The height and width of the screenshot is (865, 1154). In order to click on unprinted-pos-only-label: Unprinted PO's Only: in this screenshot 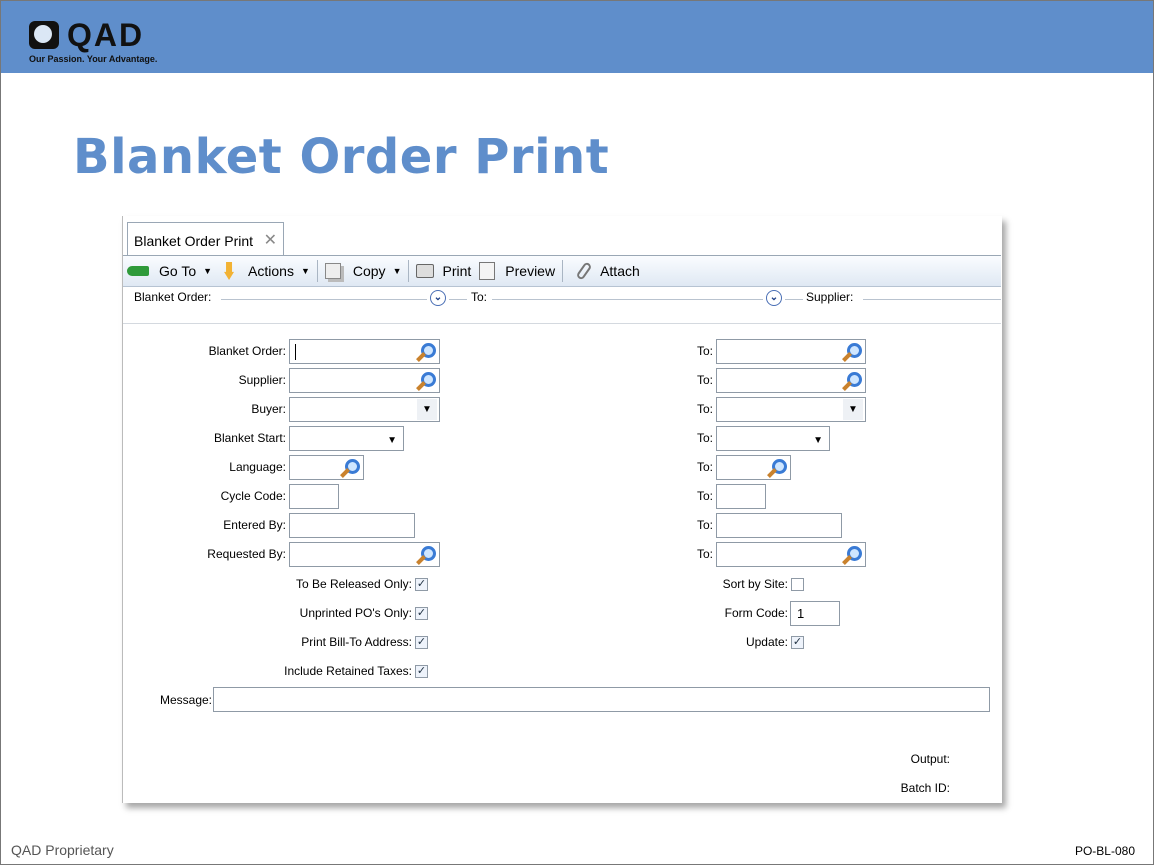, I will do `click(355, 613)`.